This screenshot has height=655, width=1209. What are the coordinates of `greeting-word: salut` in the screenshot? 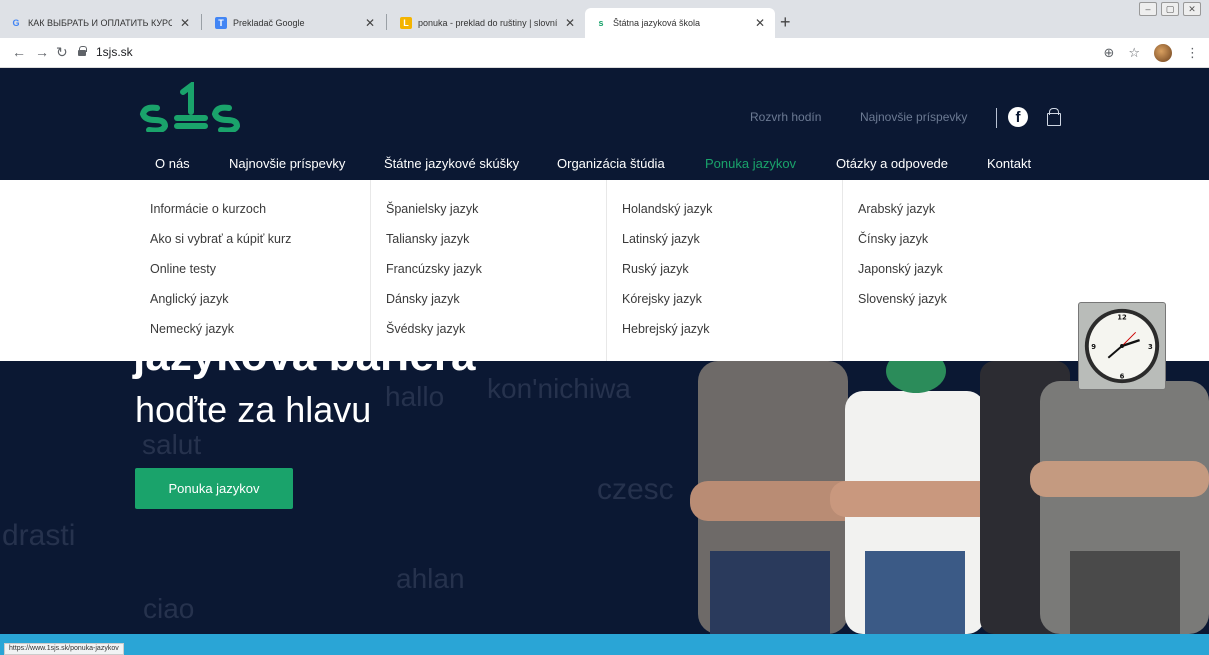 It's located at (172, 444).